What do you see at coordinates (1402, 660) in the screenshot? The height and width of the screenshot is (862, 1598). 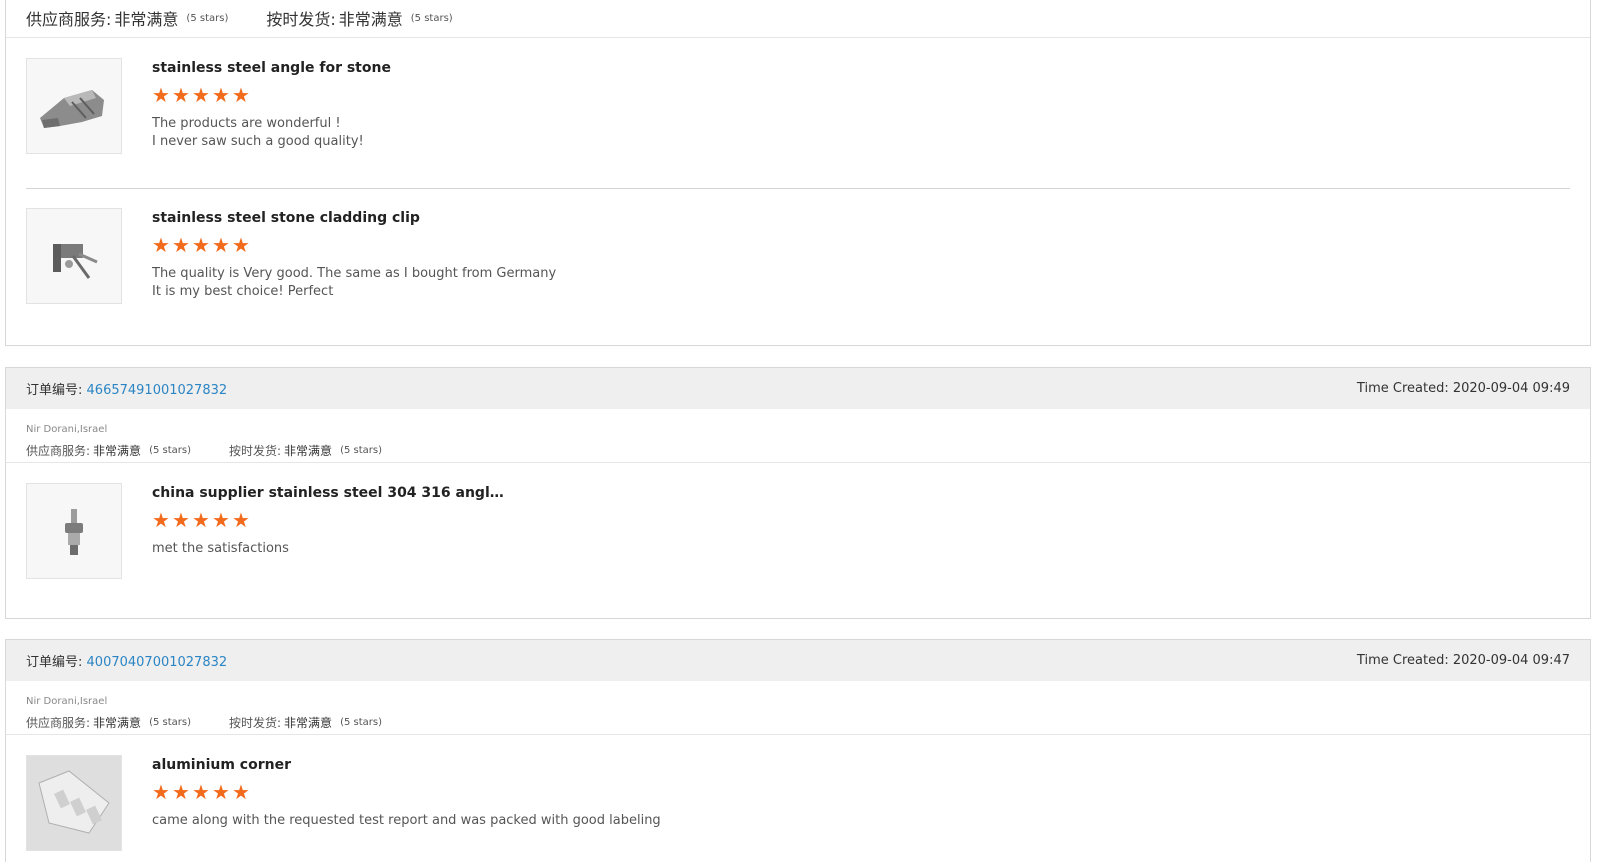 I see `time-created-label: Time Created:` at bounding box center [1402, 660].